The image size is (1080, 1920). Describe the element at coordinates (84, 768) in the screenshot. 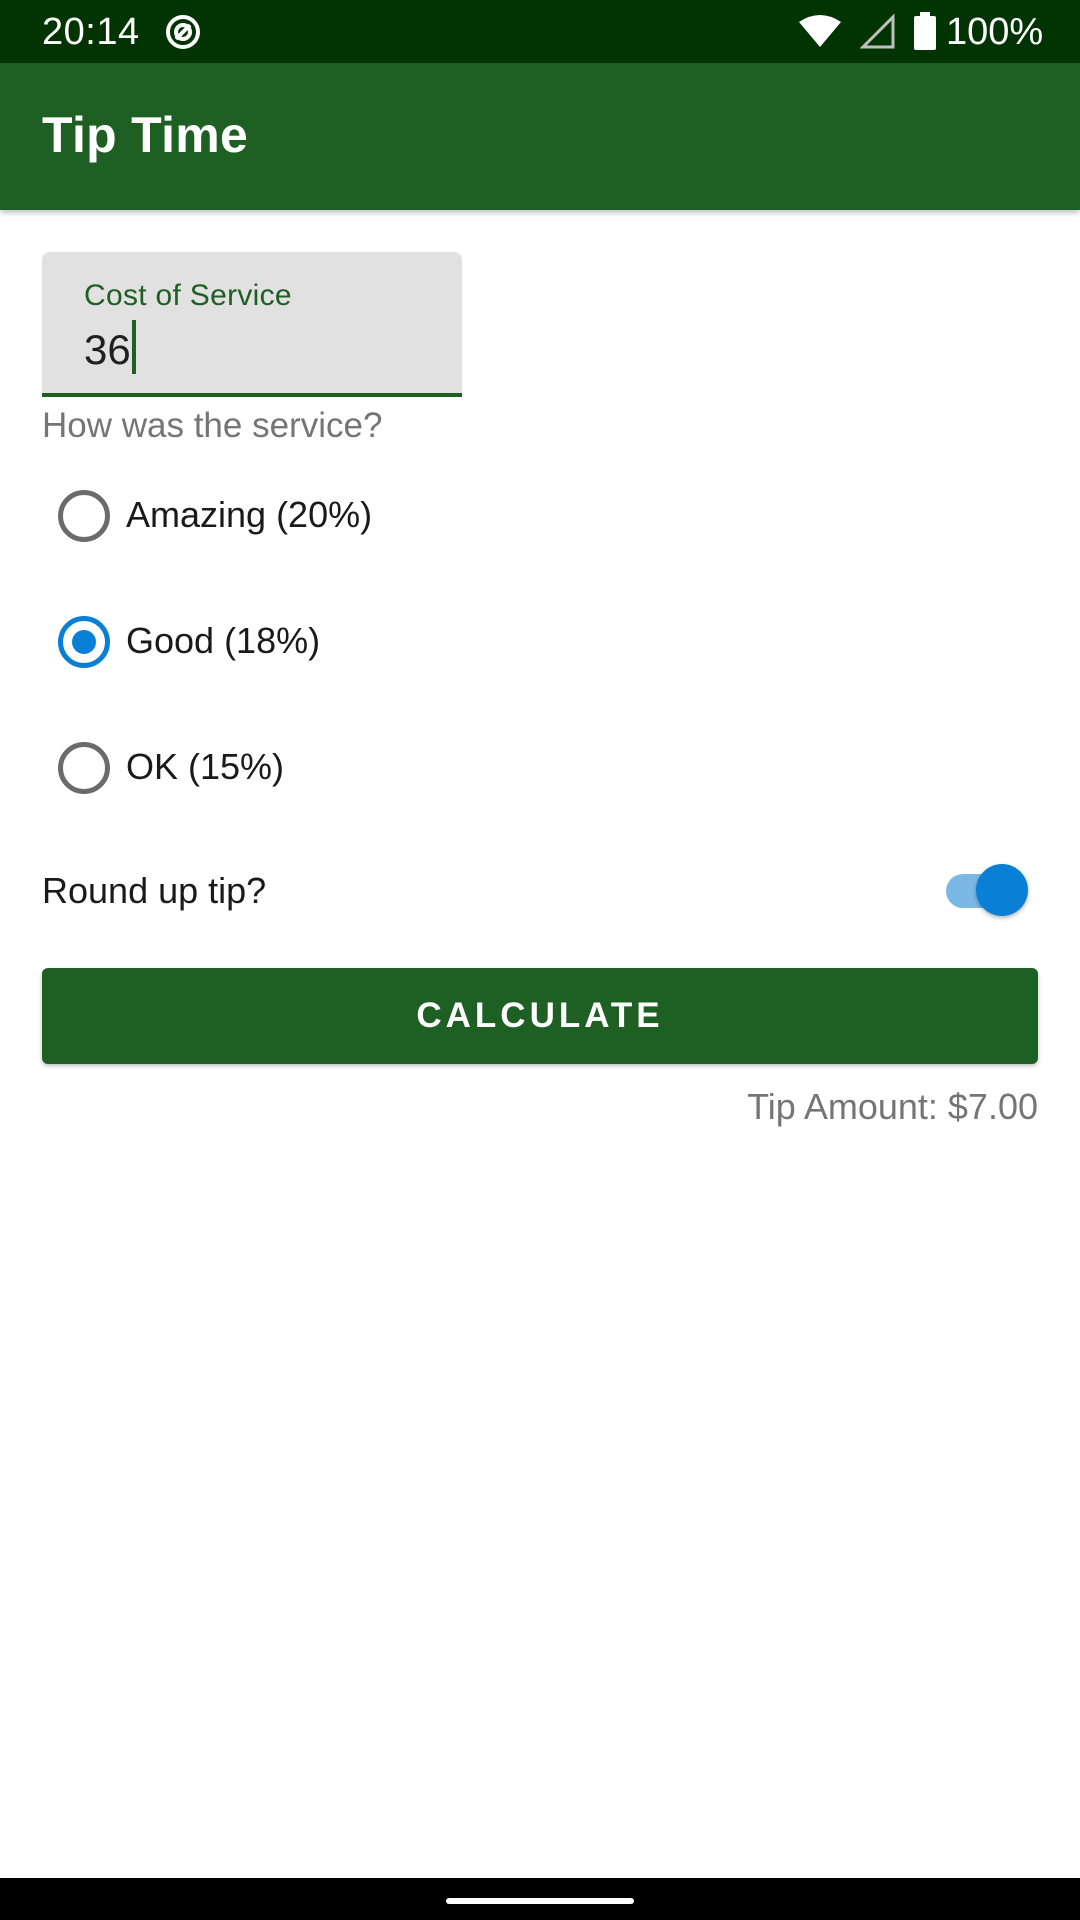

I see `radio-button-ok` at that location.